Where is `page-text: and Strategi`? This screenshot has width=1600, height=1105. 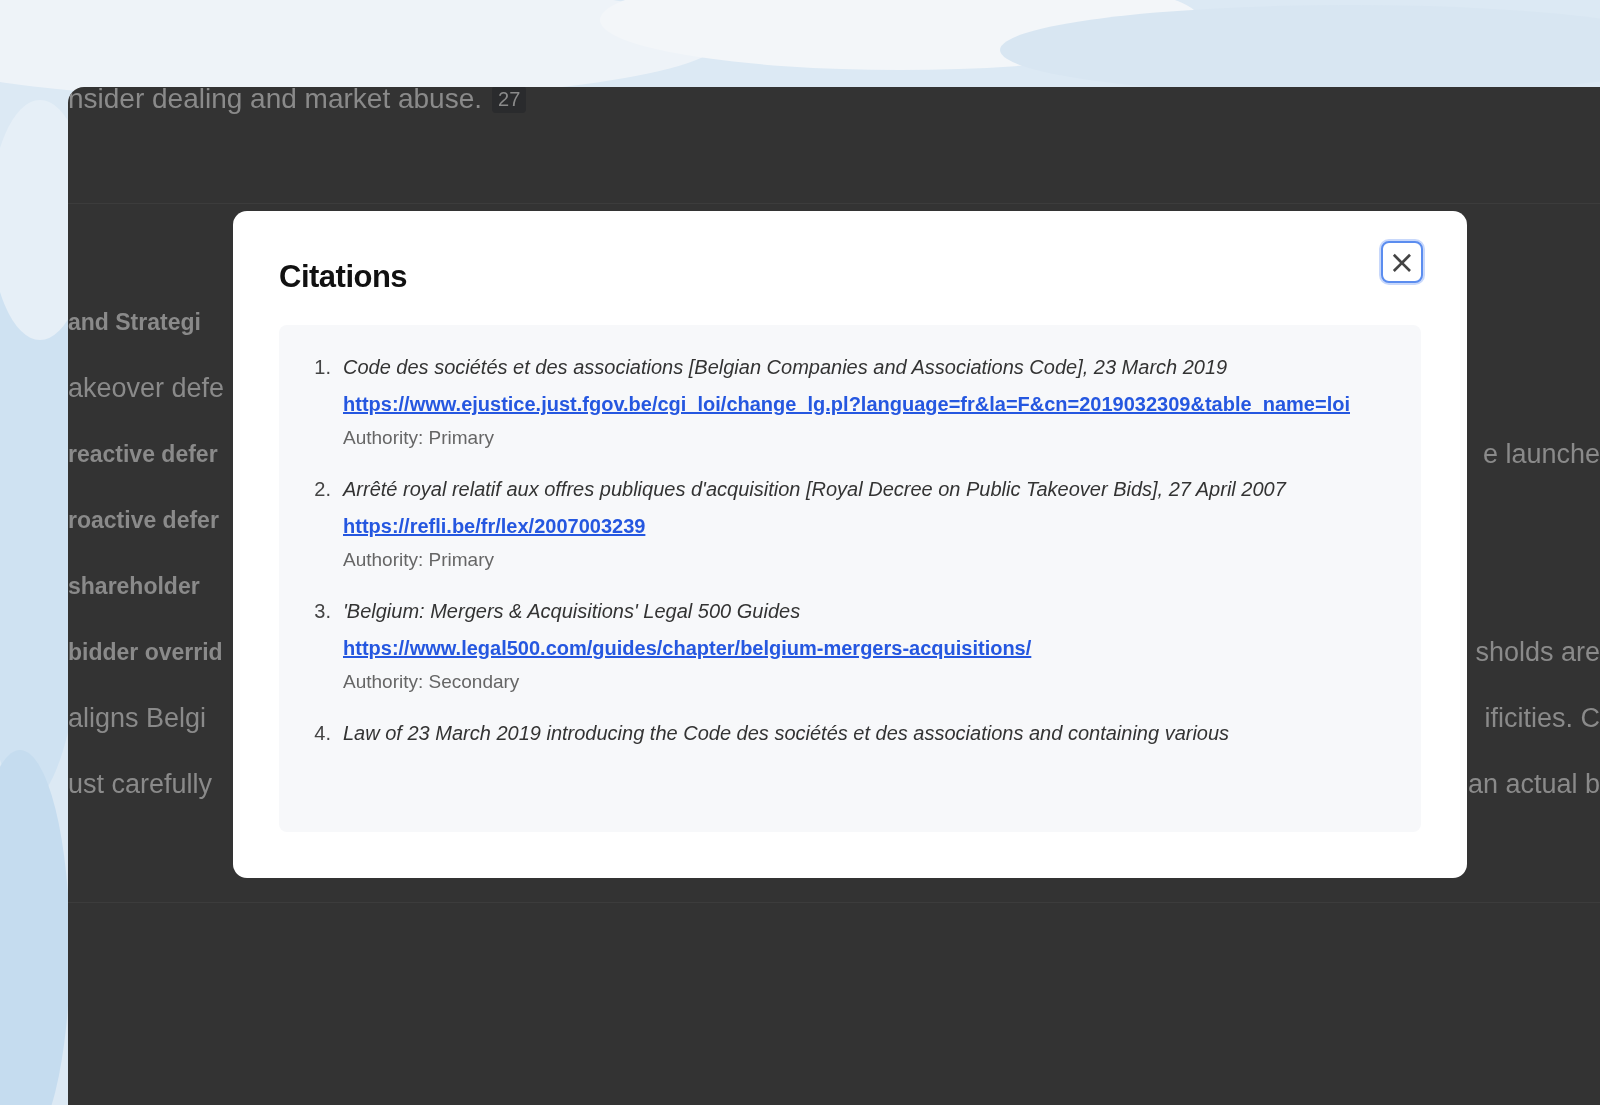
page-text: and Strategi is located at coordinates (134, 322).